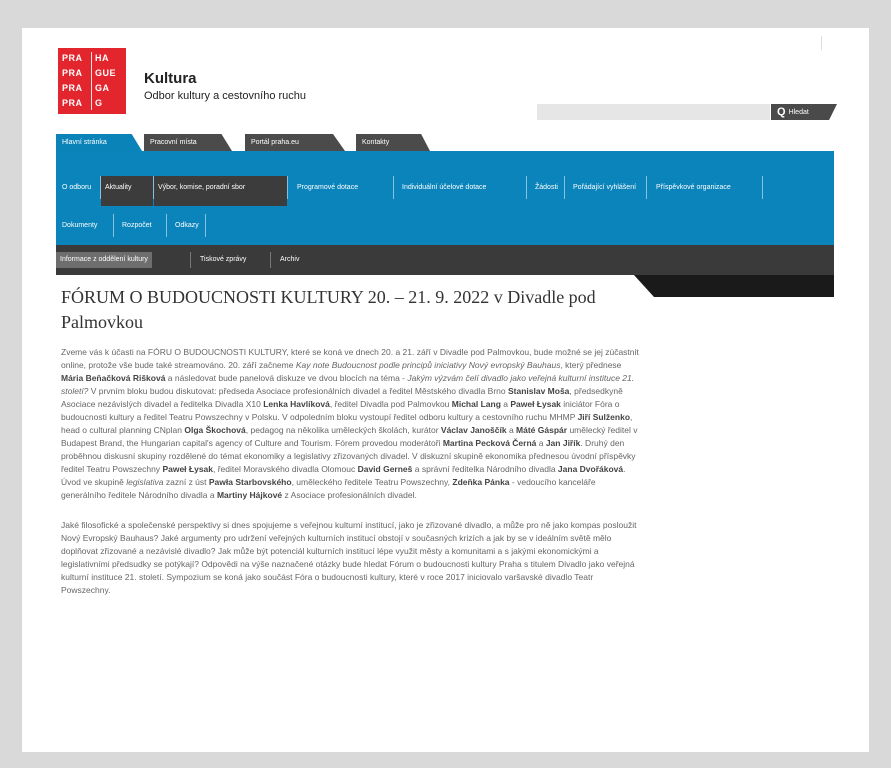 The height and width of the screenshot is (768, 891). Describe the element at coordinates (546, 187) in the screenshot. I see `nav-item-applications: Žádosti` at that location.